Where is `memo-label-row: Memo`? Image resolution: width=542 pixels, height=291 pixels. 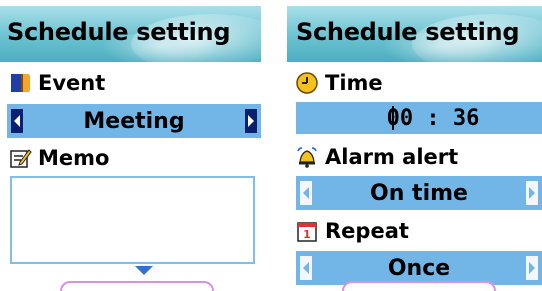
memo-label-row: Memo is located at coordinates (58, 158).